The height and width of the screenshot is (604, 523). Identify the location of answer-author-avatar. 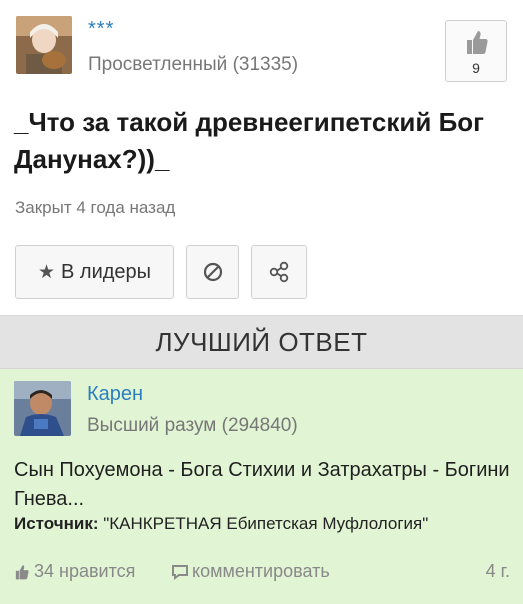
(42, 408).